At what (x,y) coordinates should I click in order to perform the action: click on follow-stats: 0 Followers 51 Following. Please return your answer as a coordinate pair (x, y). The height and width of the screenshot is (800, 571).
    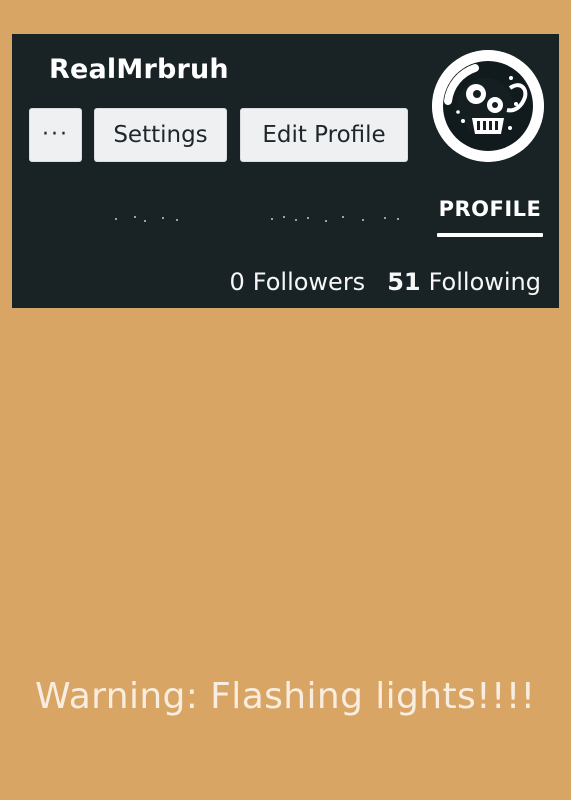
    Looking at the image, I should click on (385, 282).